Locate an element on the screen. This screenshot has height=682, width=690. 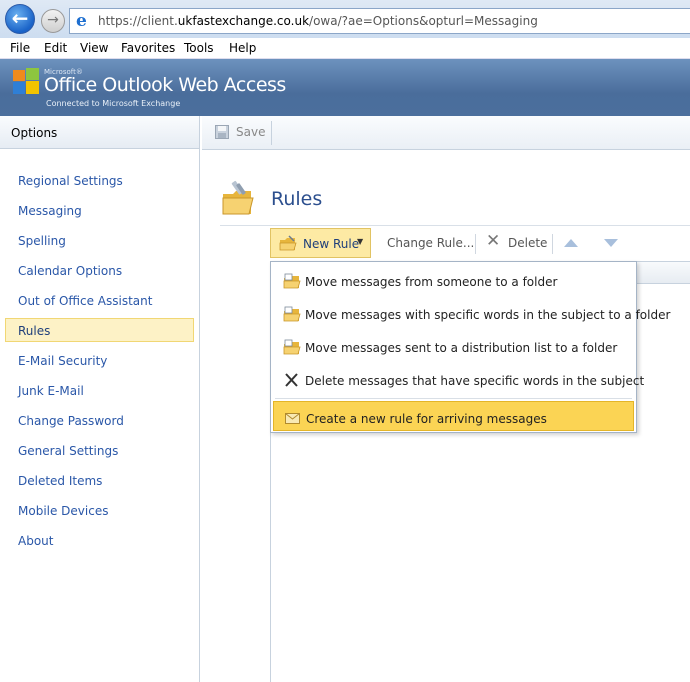
options-toolbar: Save is located at coordinates (446, 133).